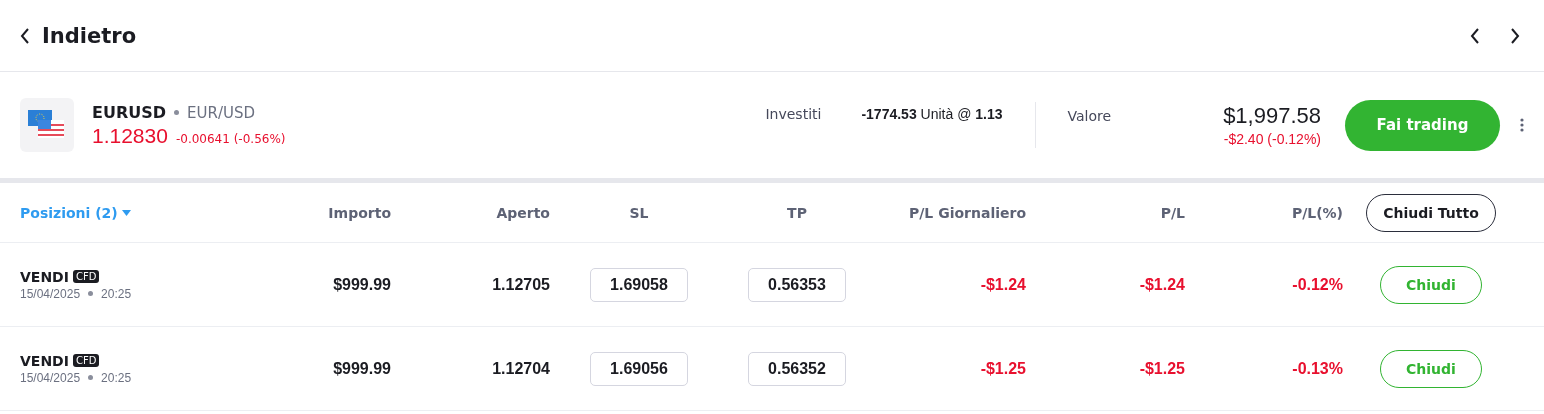 This screenshot has width=1544, height=414. Describe the element at coordinates (523, 212) in the screenshot. I see `column-header: Aperto` at that location.